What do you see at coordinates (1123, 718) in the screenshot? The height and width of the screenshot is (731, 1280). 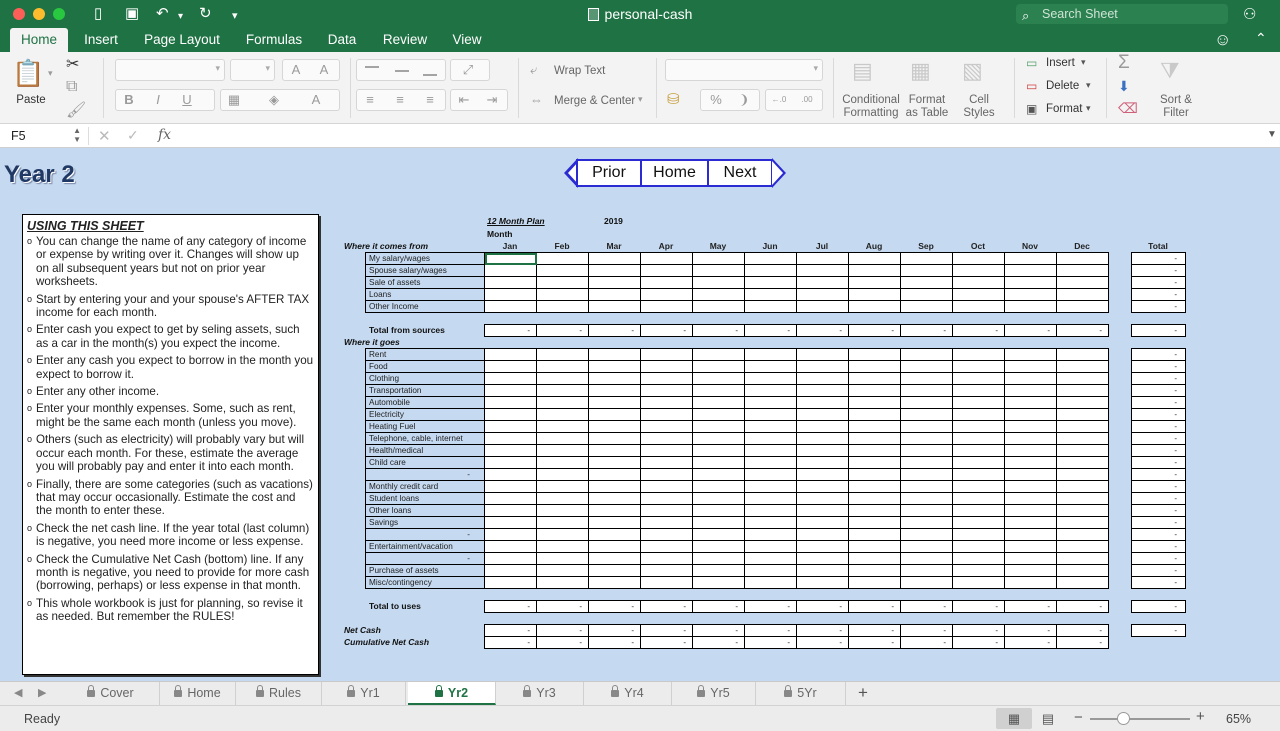 I see `zoom-slider-thumb` at bounding box center [1123, 718].